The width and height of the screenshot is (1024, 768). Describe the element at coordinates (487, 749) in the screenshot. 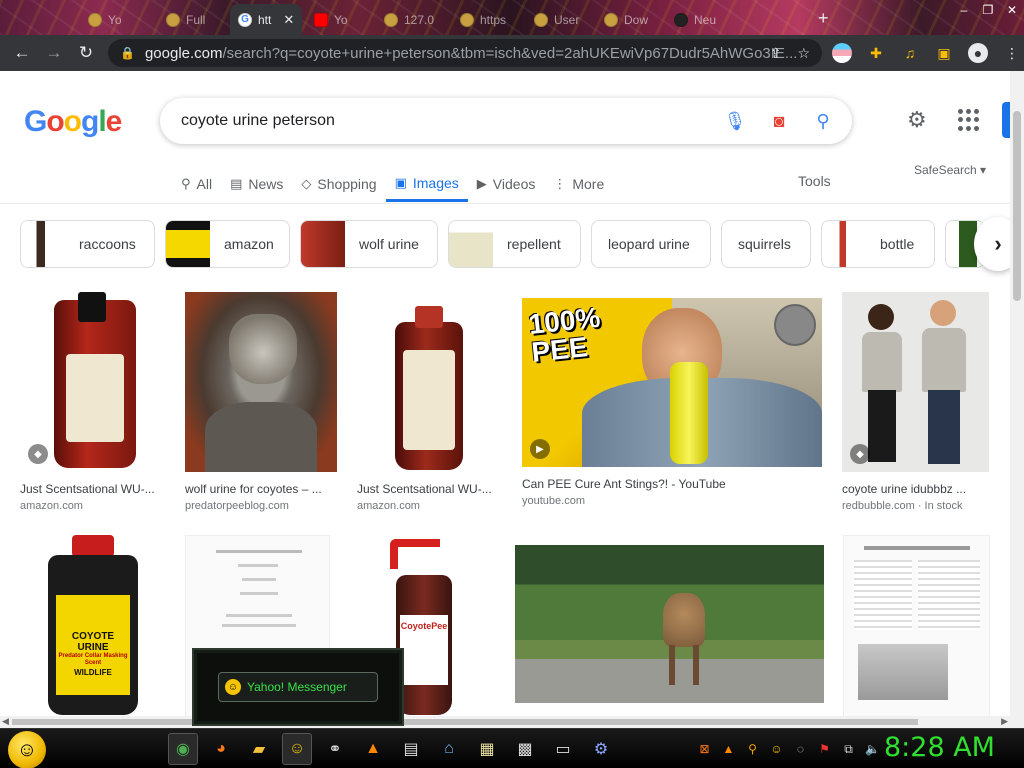

I see `document-icon: ▦` at that location.